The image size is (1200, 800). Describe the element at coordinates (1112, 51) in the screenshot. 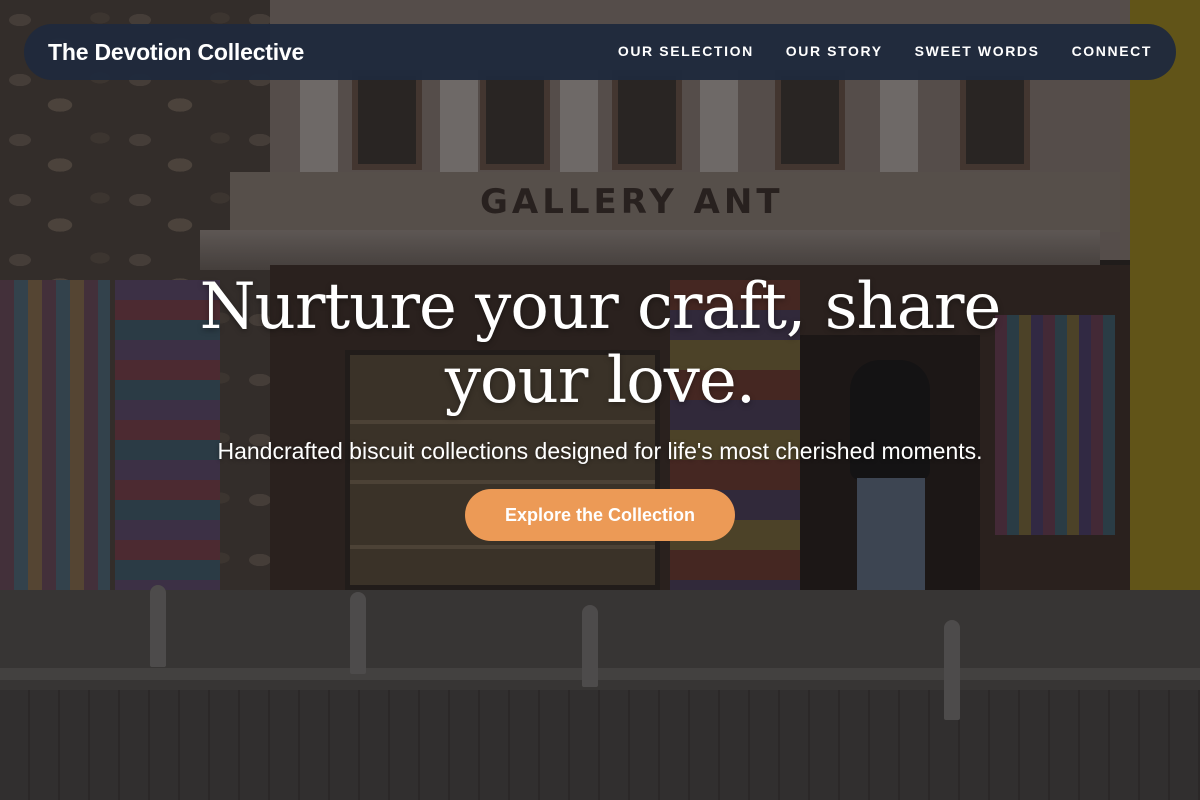

I see `nav-link-connect: CONNECT` at that location.